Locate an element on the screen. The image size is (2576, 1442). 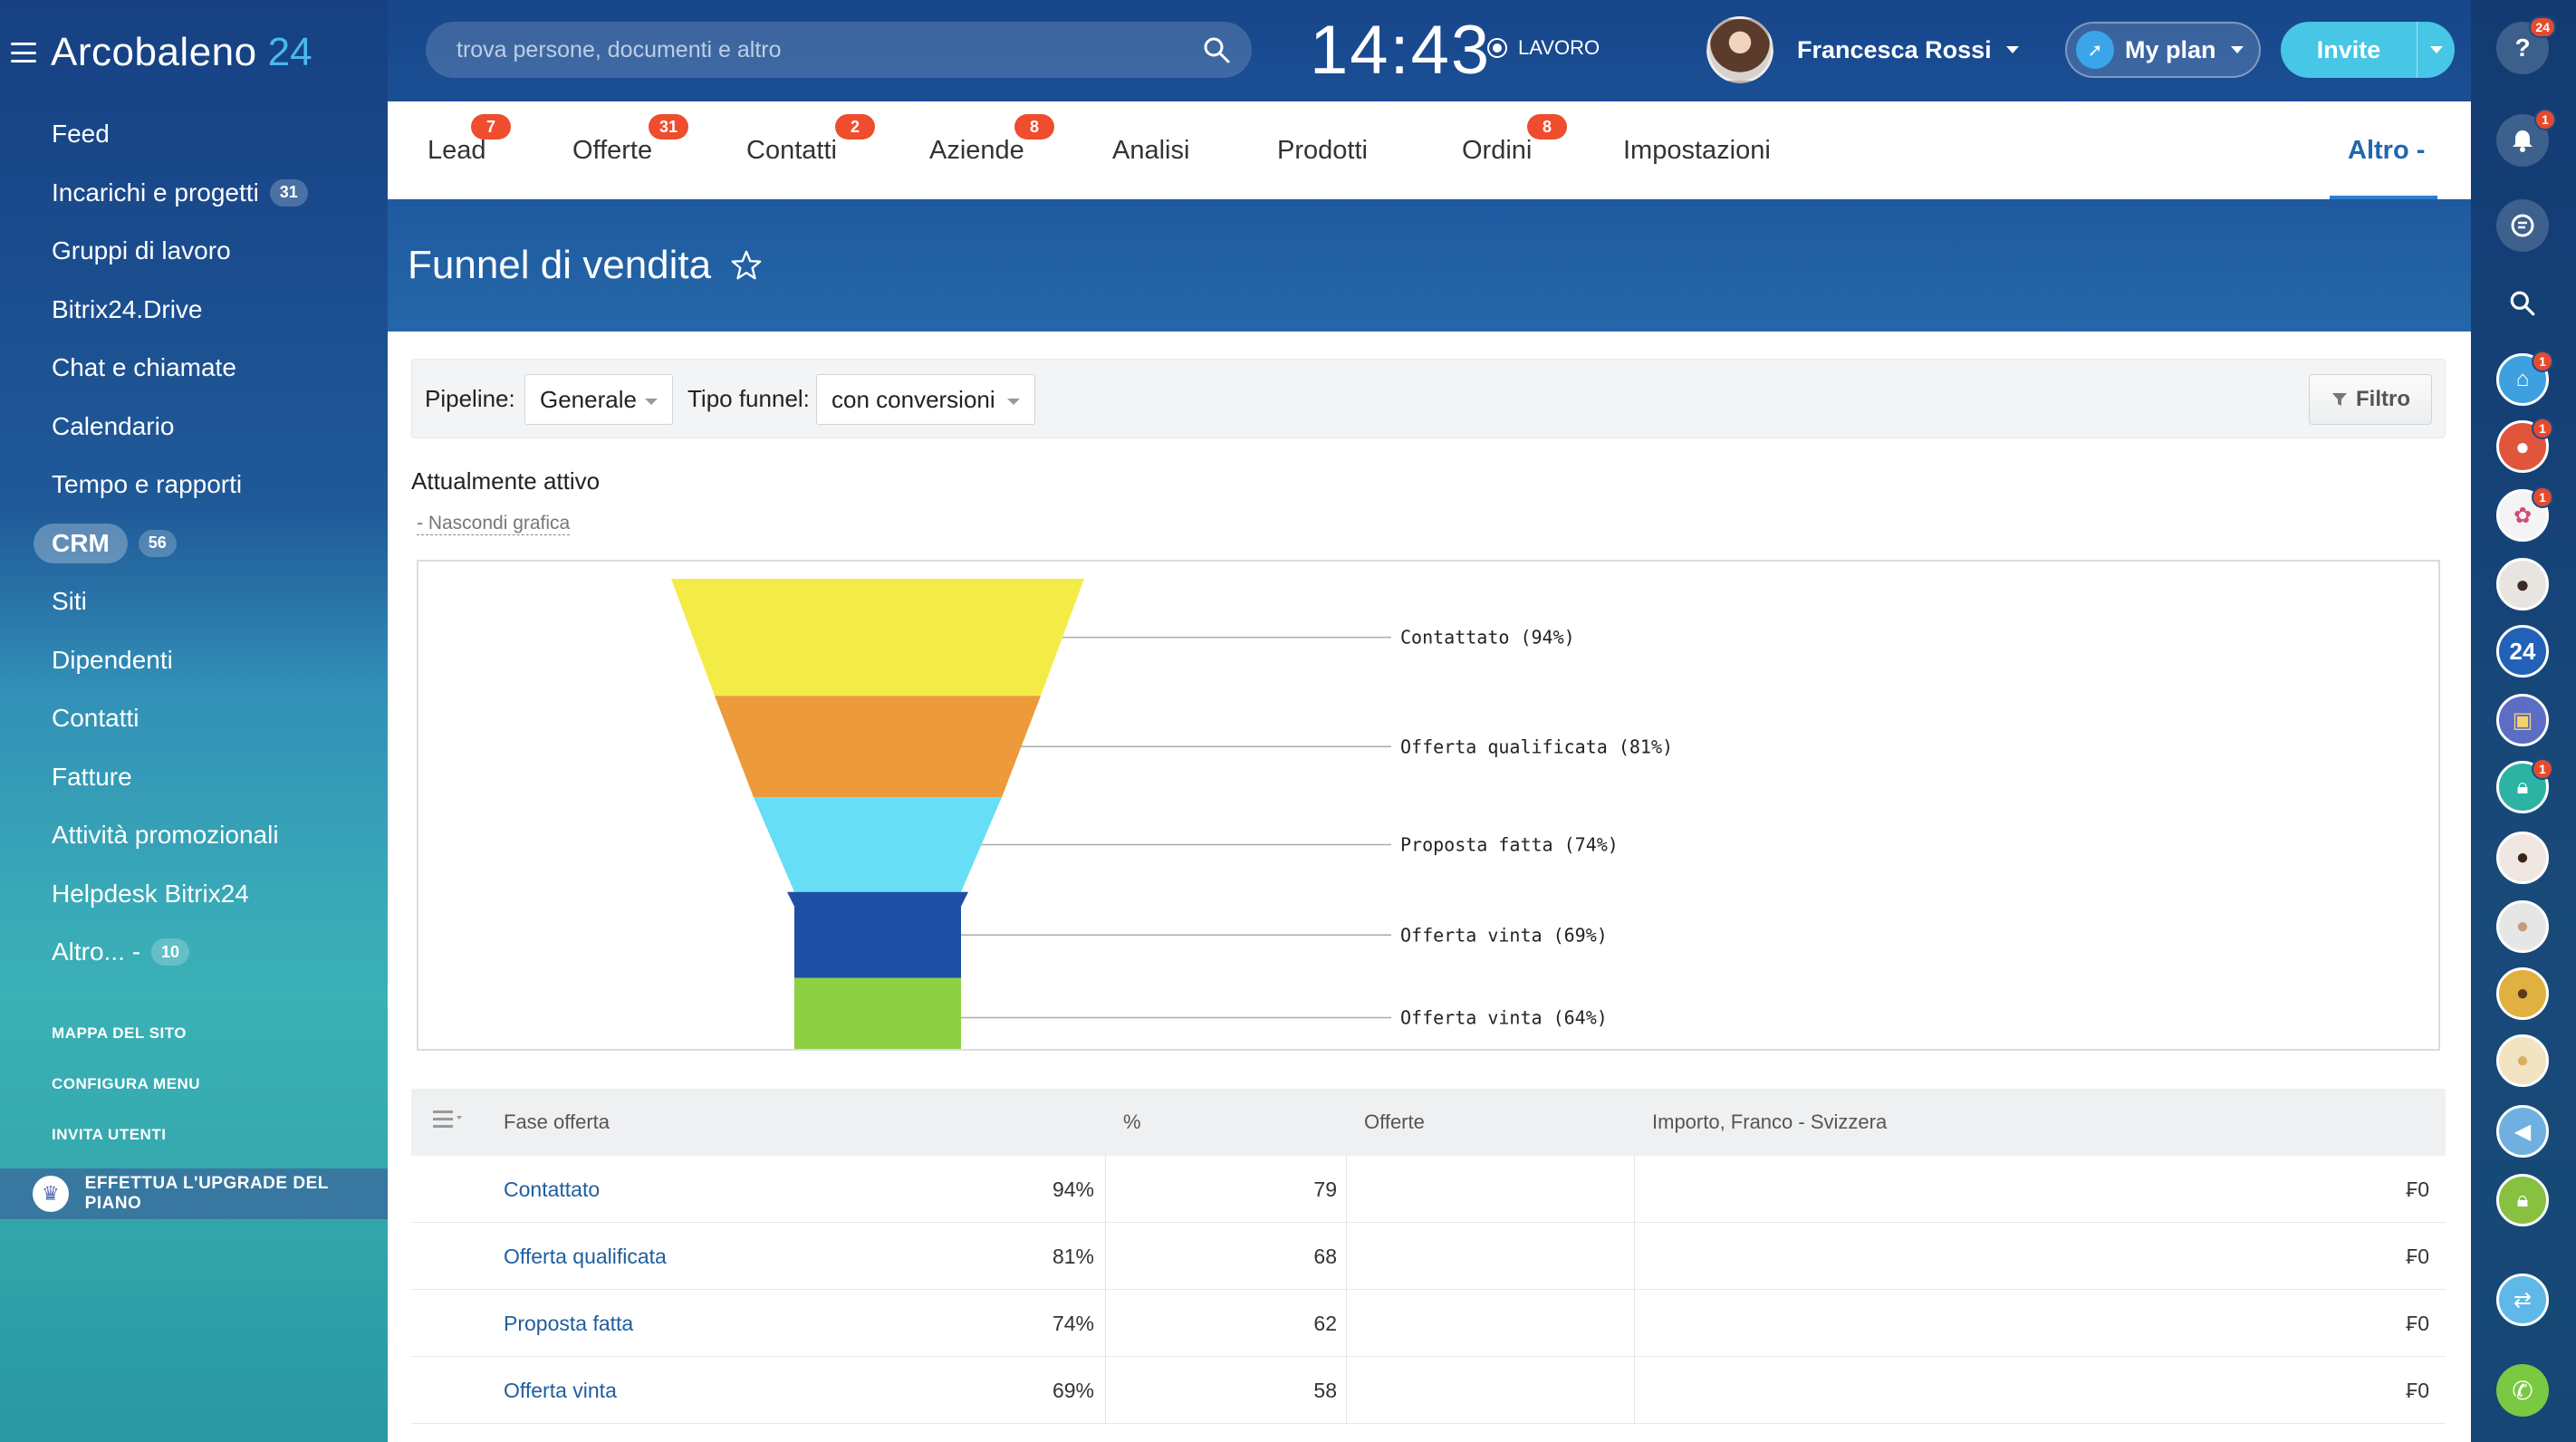
bitrix24-chat-button: 24 is located at coordinates (2522, 651).